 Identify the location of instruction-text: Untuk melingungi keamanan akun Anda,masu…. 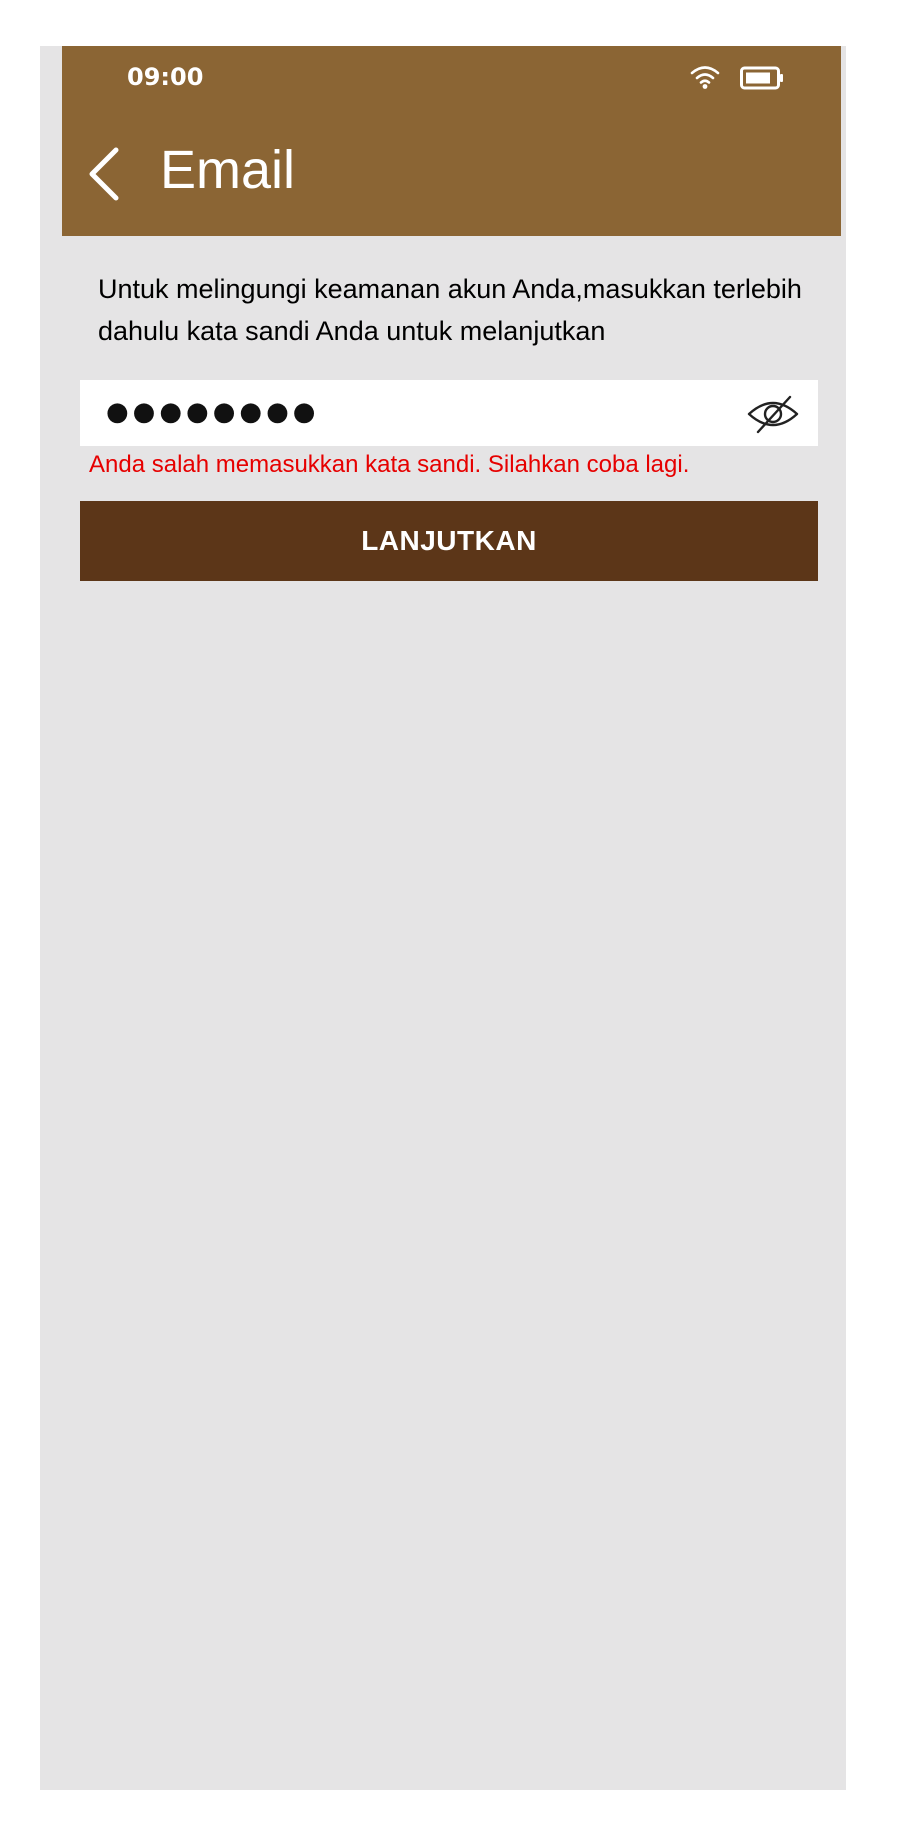
(450, 310).